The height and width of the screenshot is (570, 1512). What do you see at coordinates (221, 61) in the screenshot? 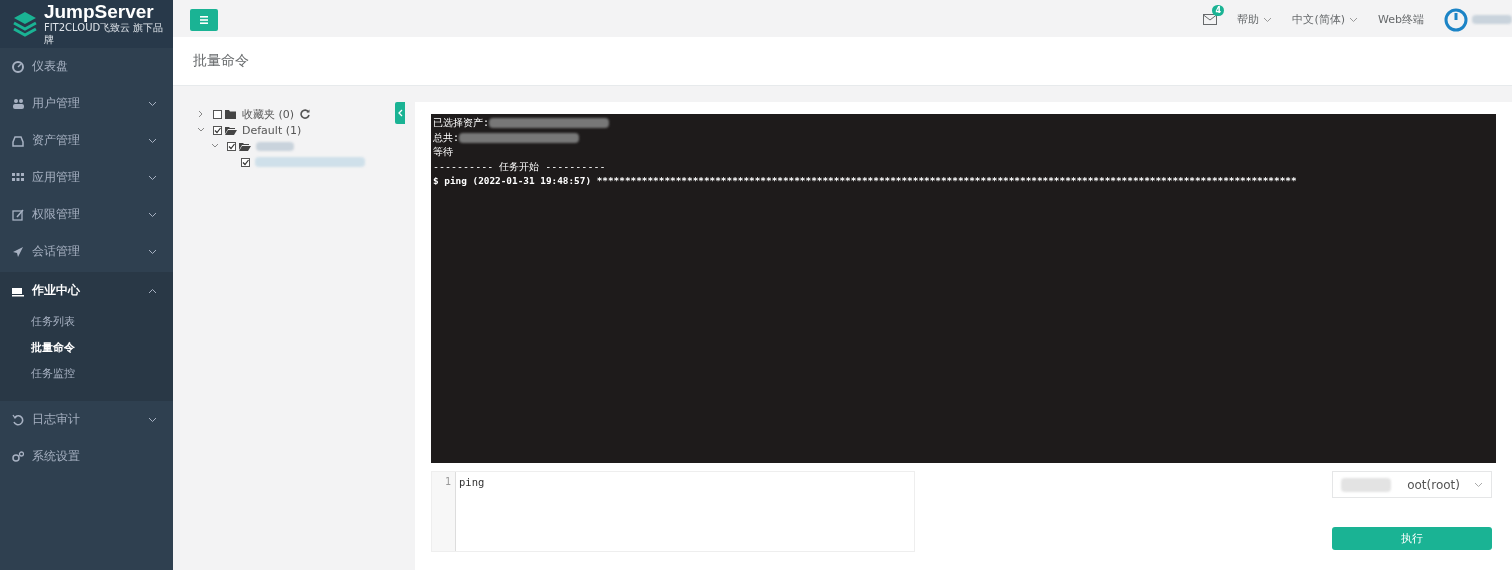
I see `page-title: 批量命令` at bounding box center [221, 61].